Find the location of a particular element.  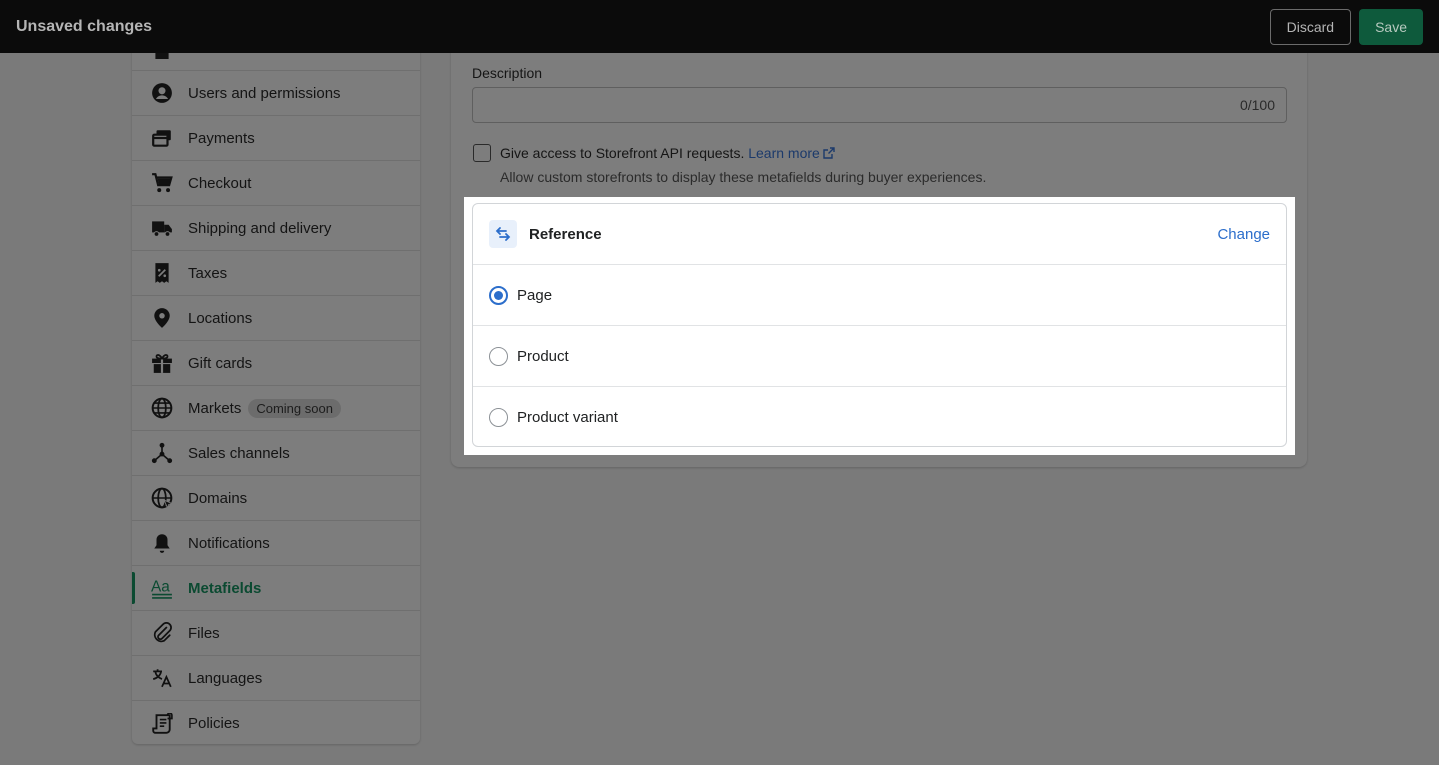

channels-icon is located at coordinates (162, 453).